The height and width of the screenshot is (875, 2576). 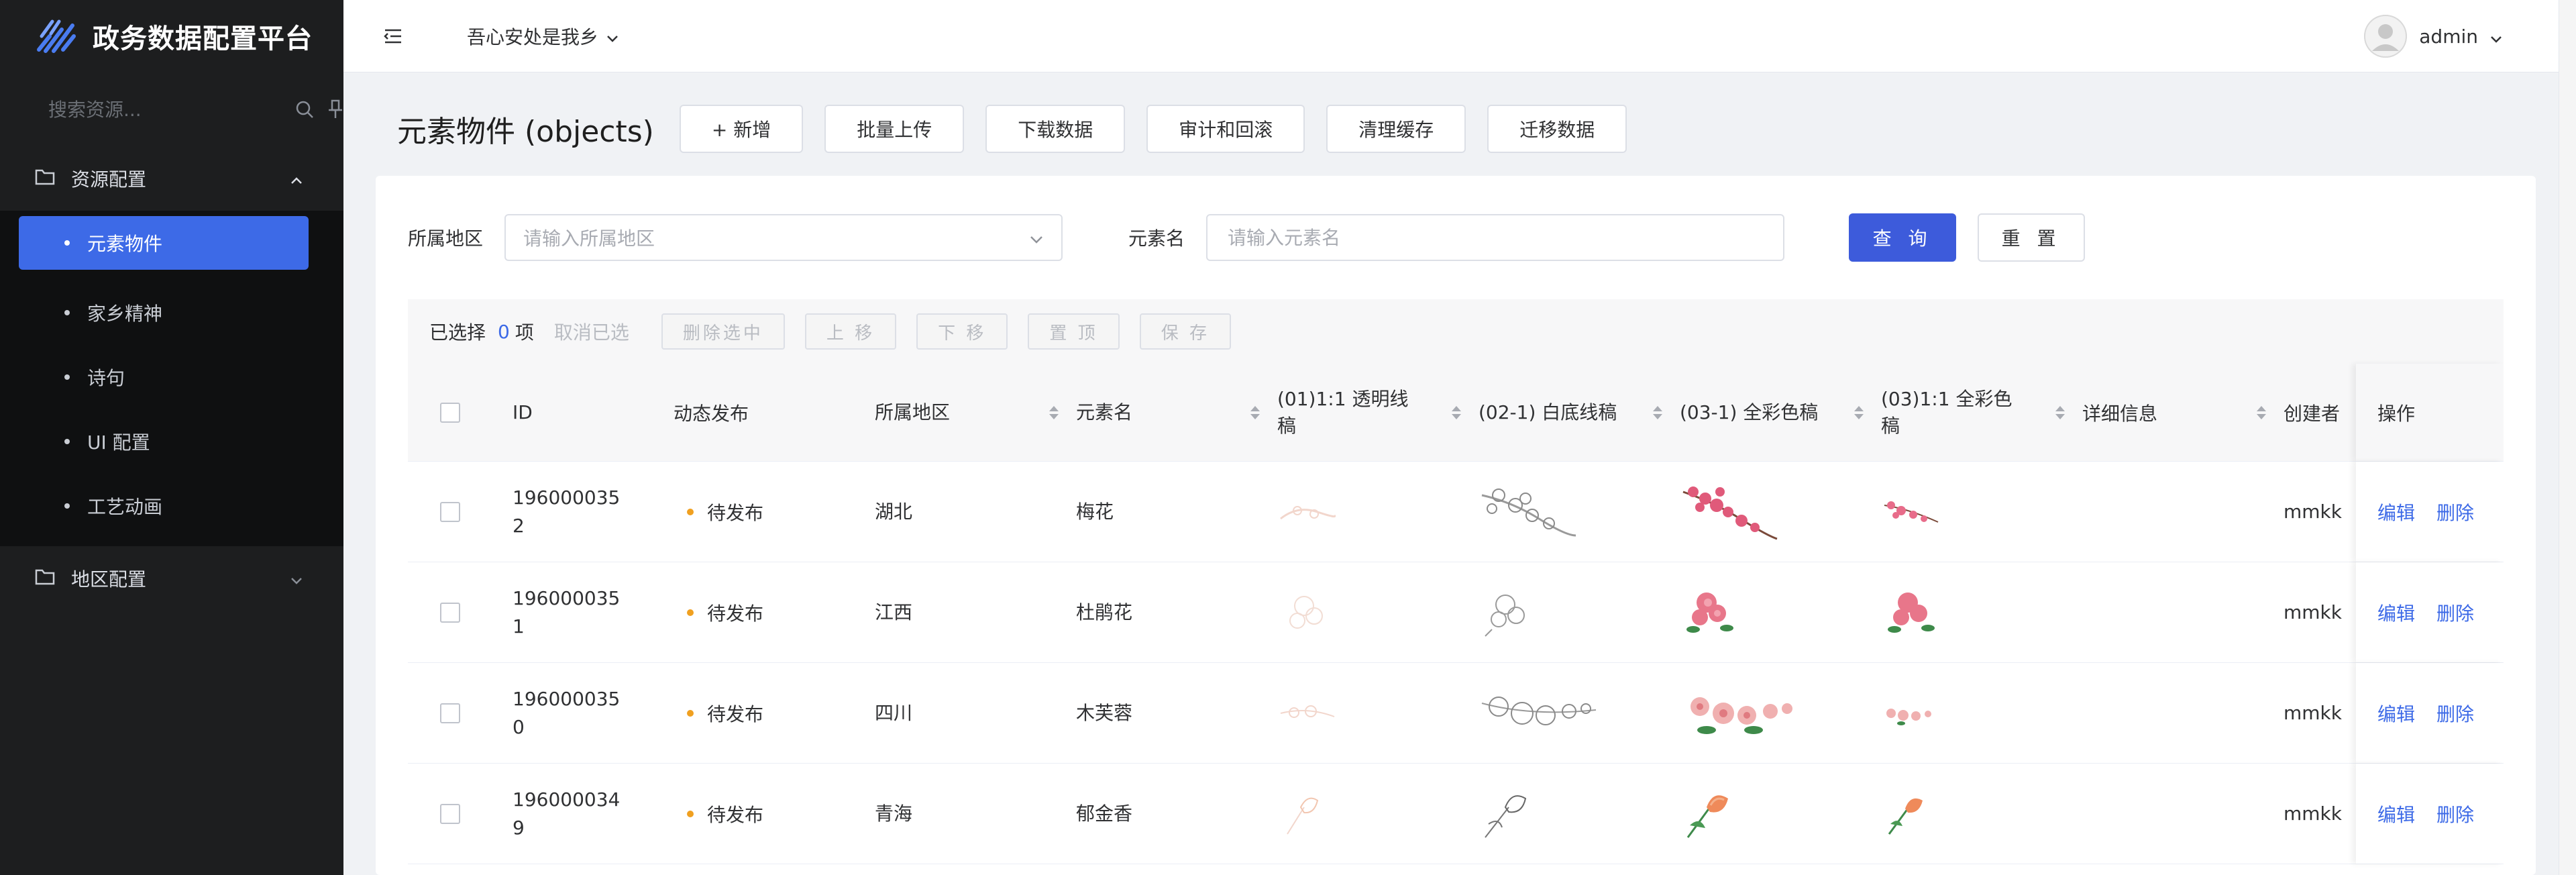 What do you see at coordinates (304, 109) in the screenshot?
I see `search-icon` at bounding box center [304, 109].